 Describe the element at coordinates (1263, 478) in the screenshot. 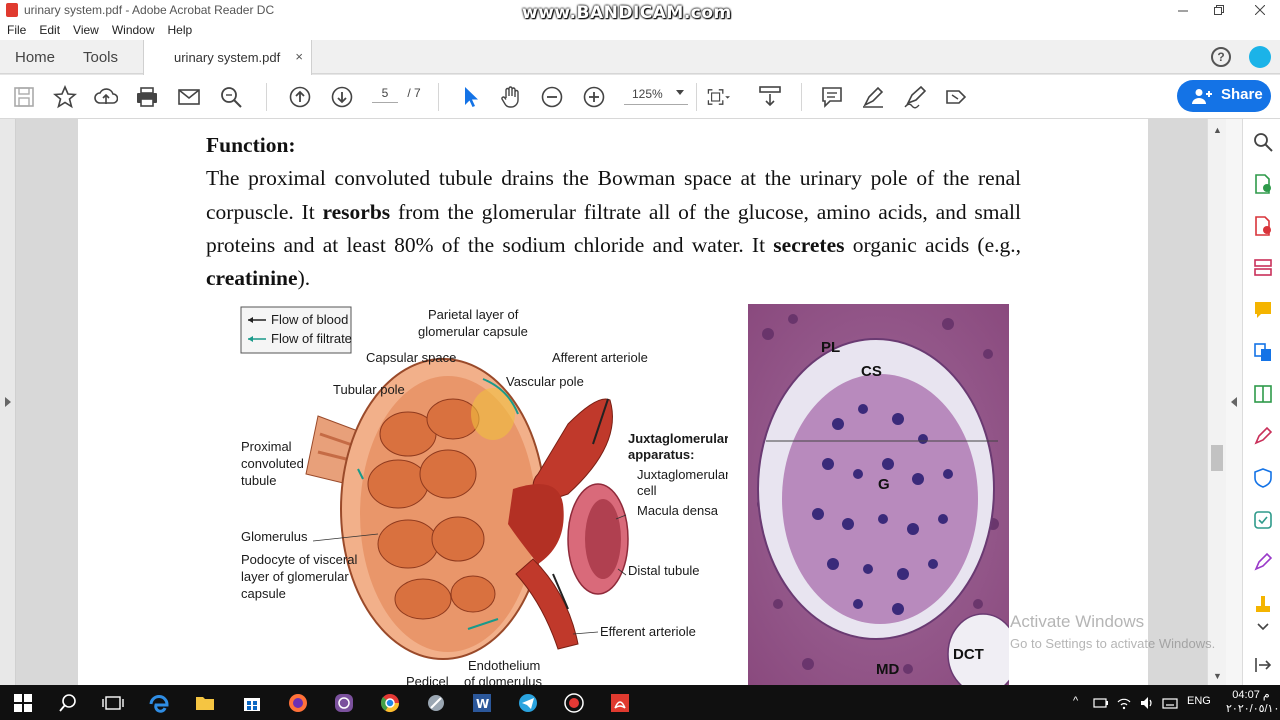

I see `protect-shield-icon` at that location.